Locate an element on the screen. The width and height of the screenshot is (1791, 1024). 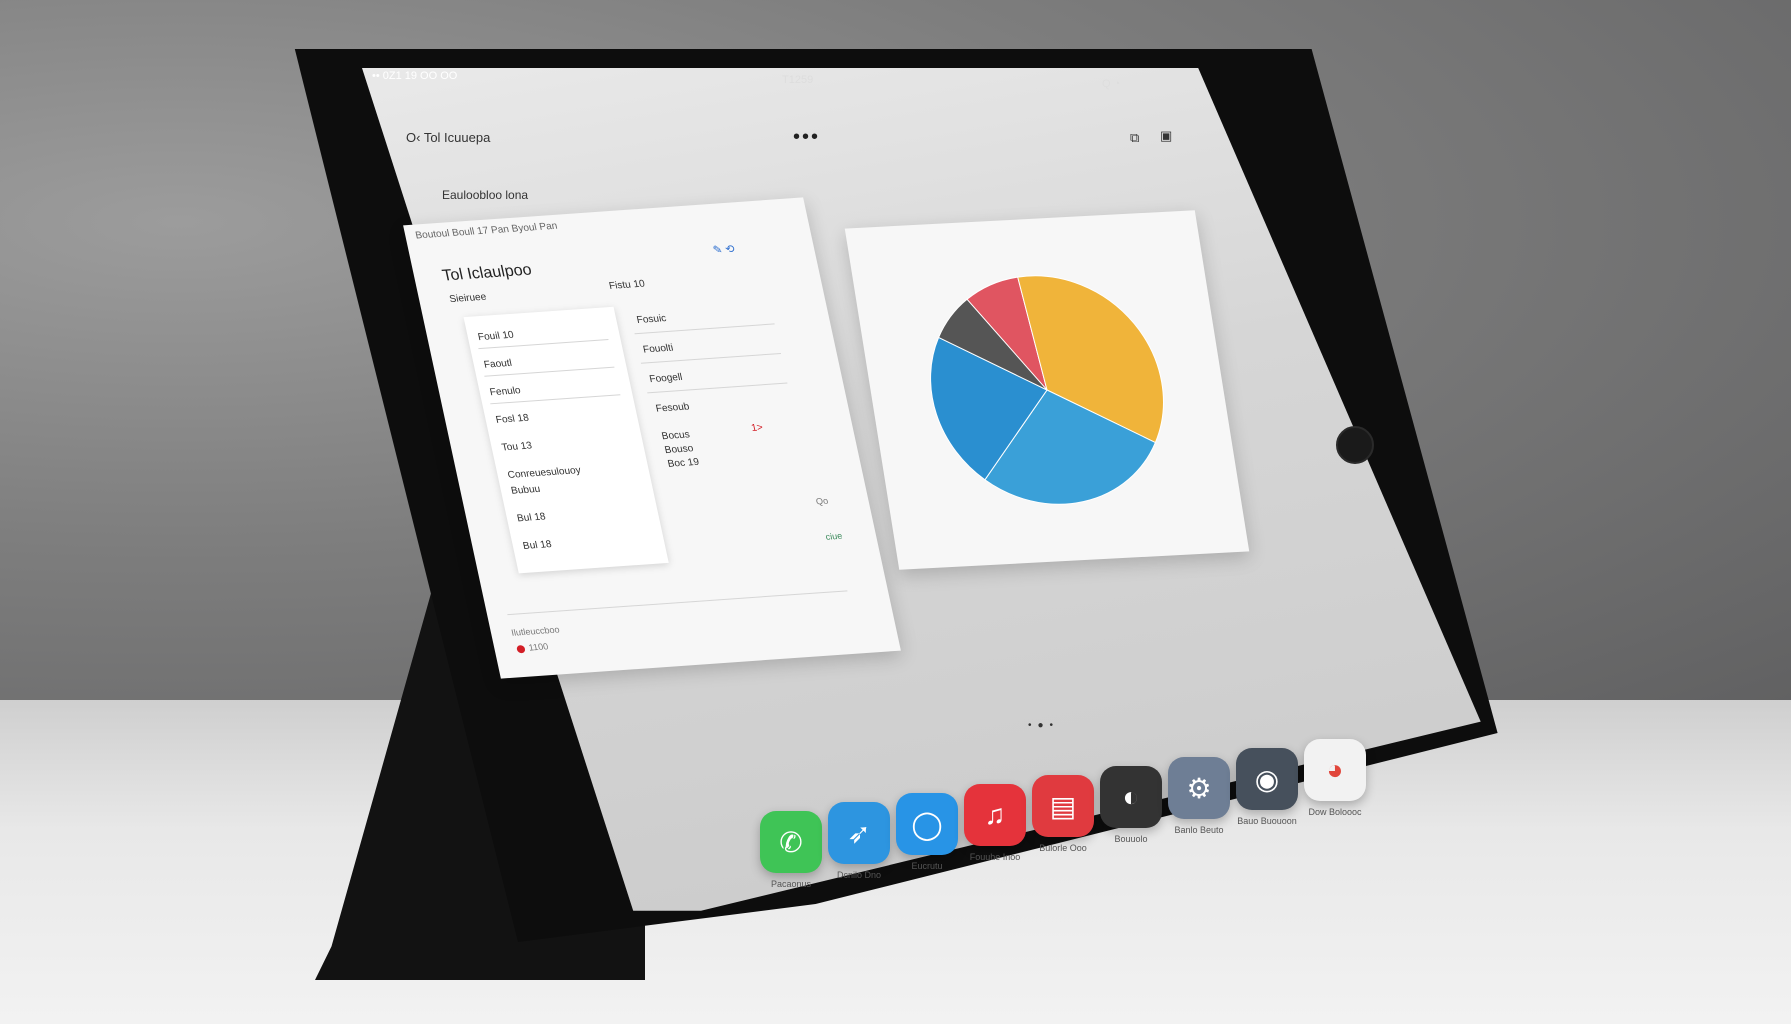
app-label: Eucrutu is located at coordinates (927, 866).